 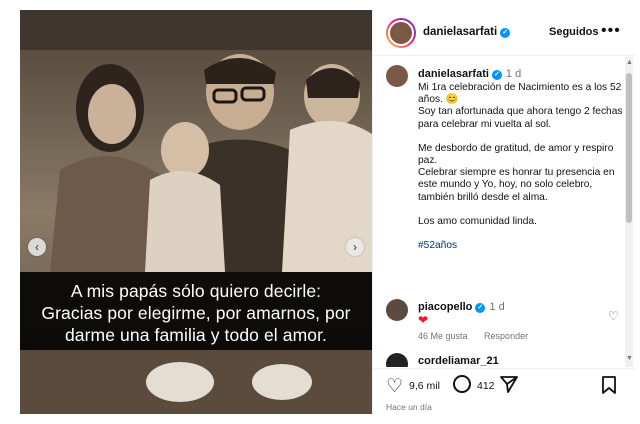 I want to click on comment-text: ❤, so click(x=423, y=320).